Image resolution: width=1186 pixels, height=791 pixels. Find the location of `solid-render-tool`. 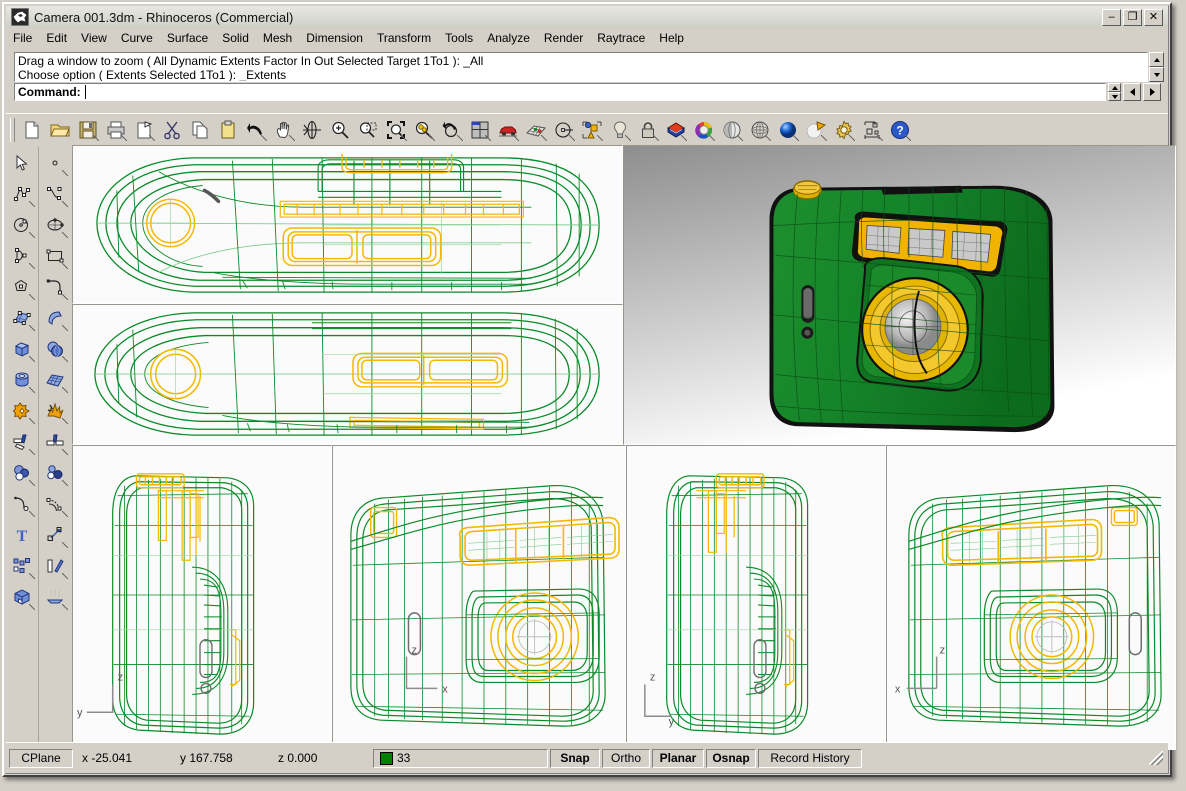

solid-render-tool is located at coordinates (22, 596).